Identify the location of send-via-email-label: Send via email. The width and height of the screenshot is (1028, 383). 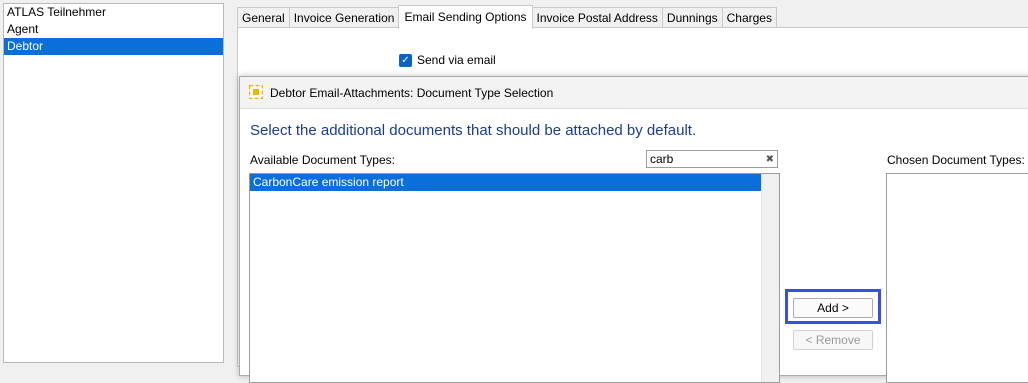
(456, 60).